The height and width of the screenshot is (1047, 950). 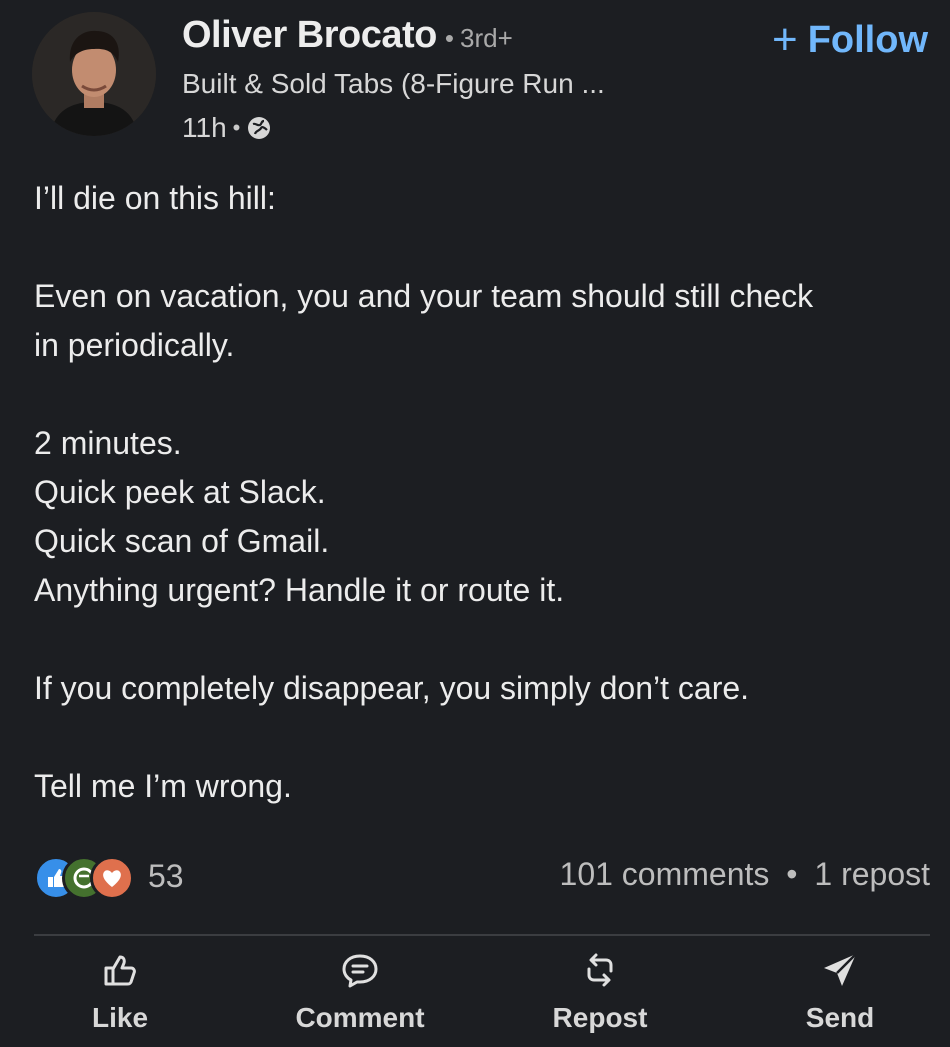 I want to click on avatar-photo, so click(x=94, y=74).